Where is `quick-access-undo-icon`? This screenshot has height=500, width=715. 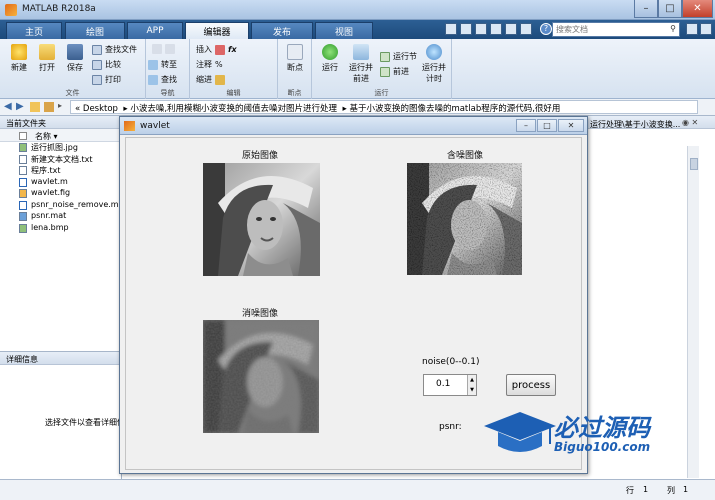
quick-access-undo-icon is located at coordinates (511, 29).